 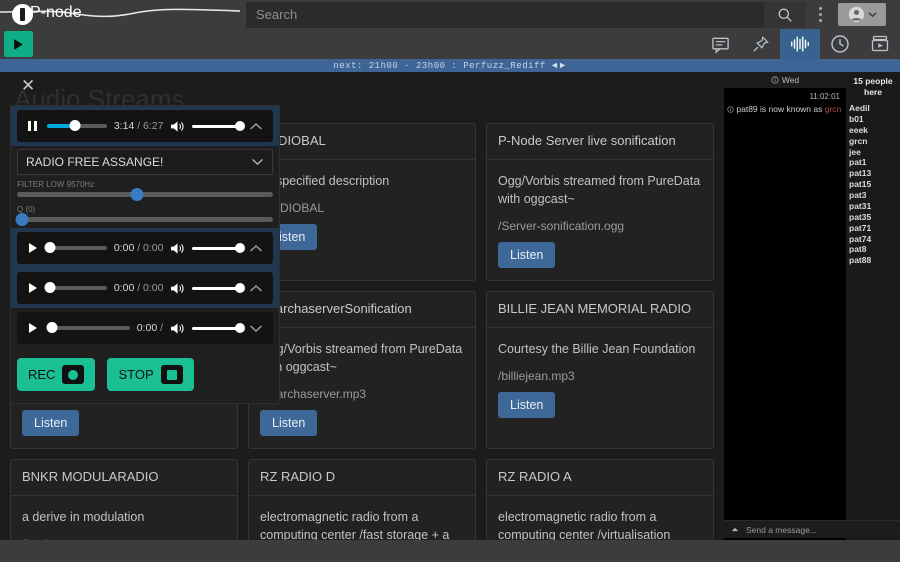 I want to click on caret-up-icon, so click(x=735, y=529).